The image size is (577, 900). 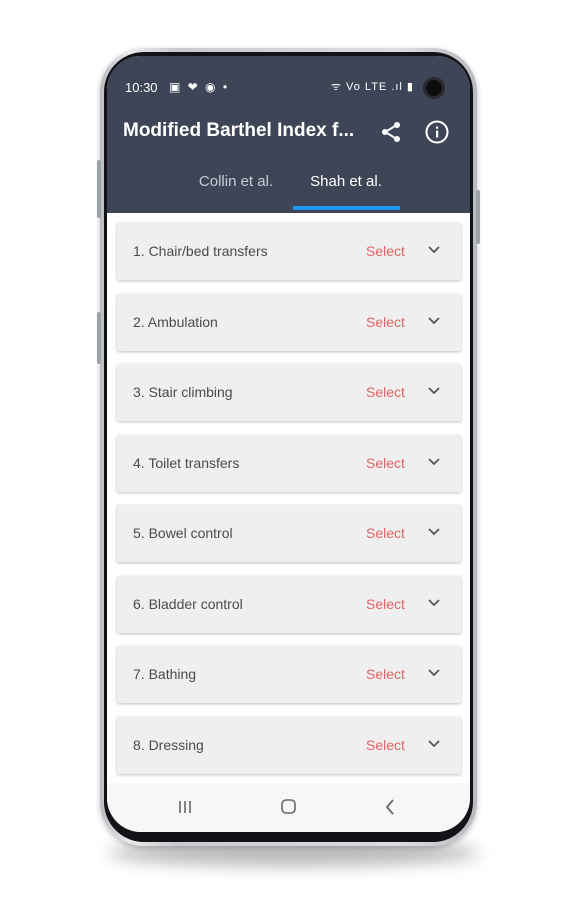 I want to click on volume-down-button, so click(x=99, y=338).